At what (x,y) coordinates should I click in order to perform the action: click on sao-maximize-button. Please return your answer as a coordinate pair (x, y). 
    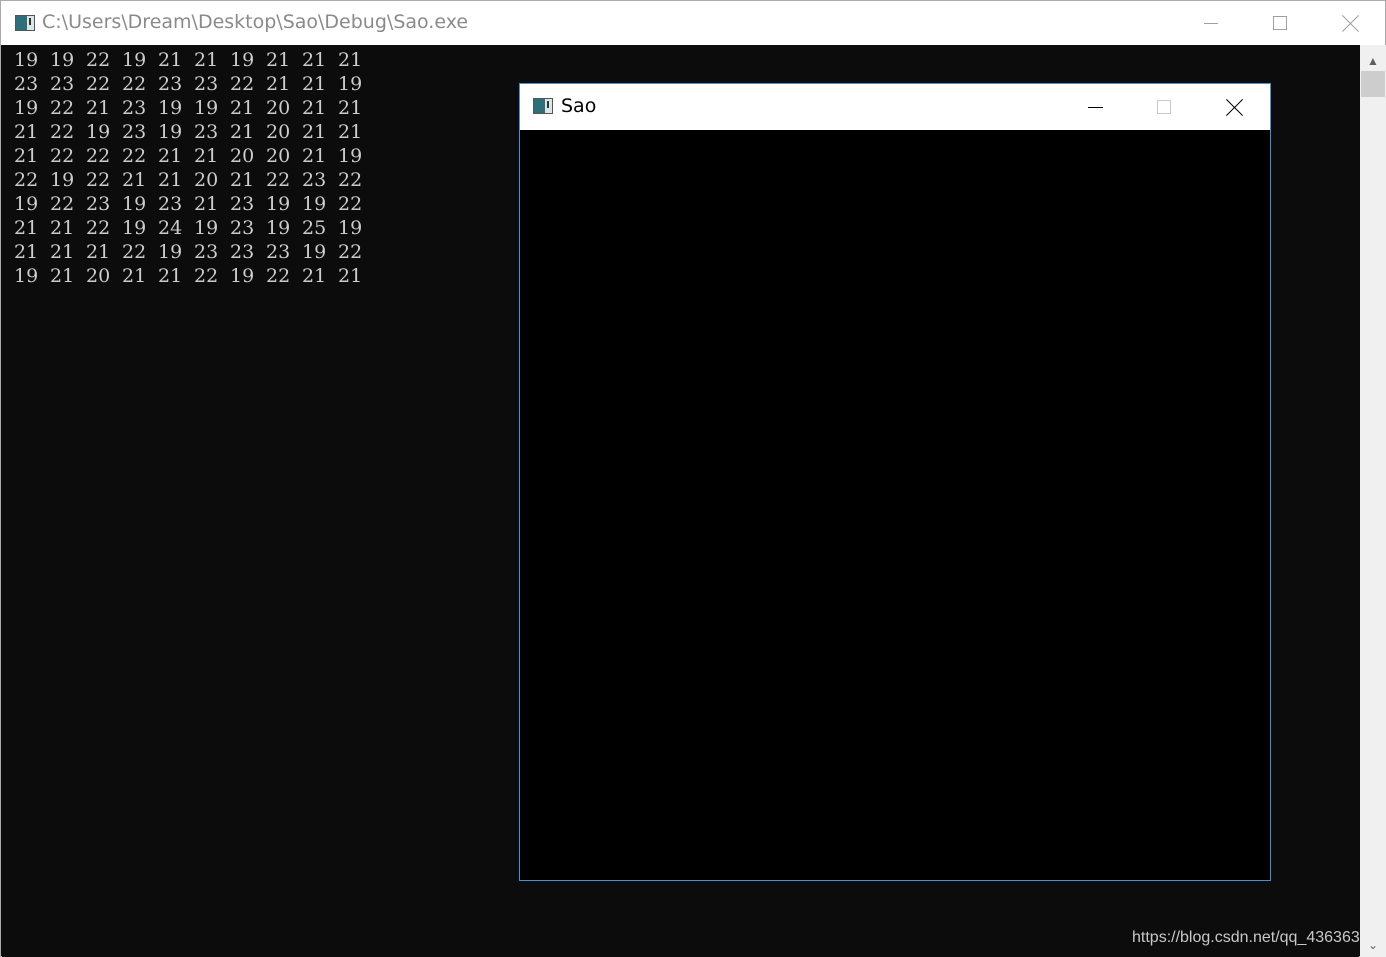
    Looking at the image, I should click on (1164, 107).